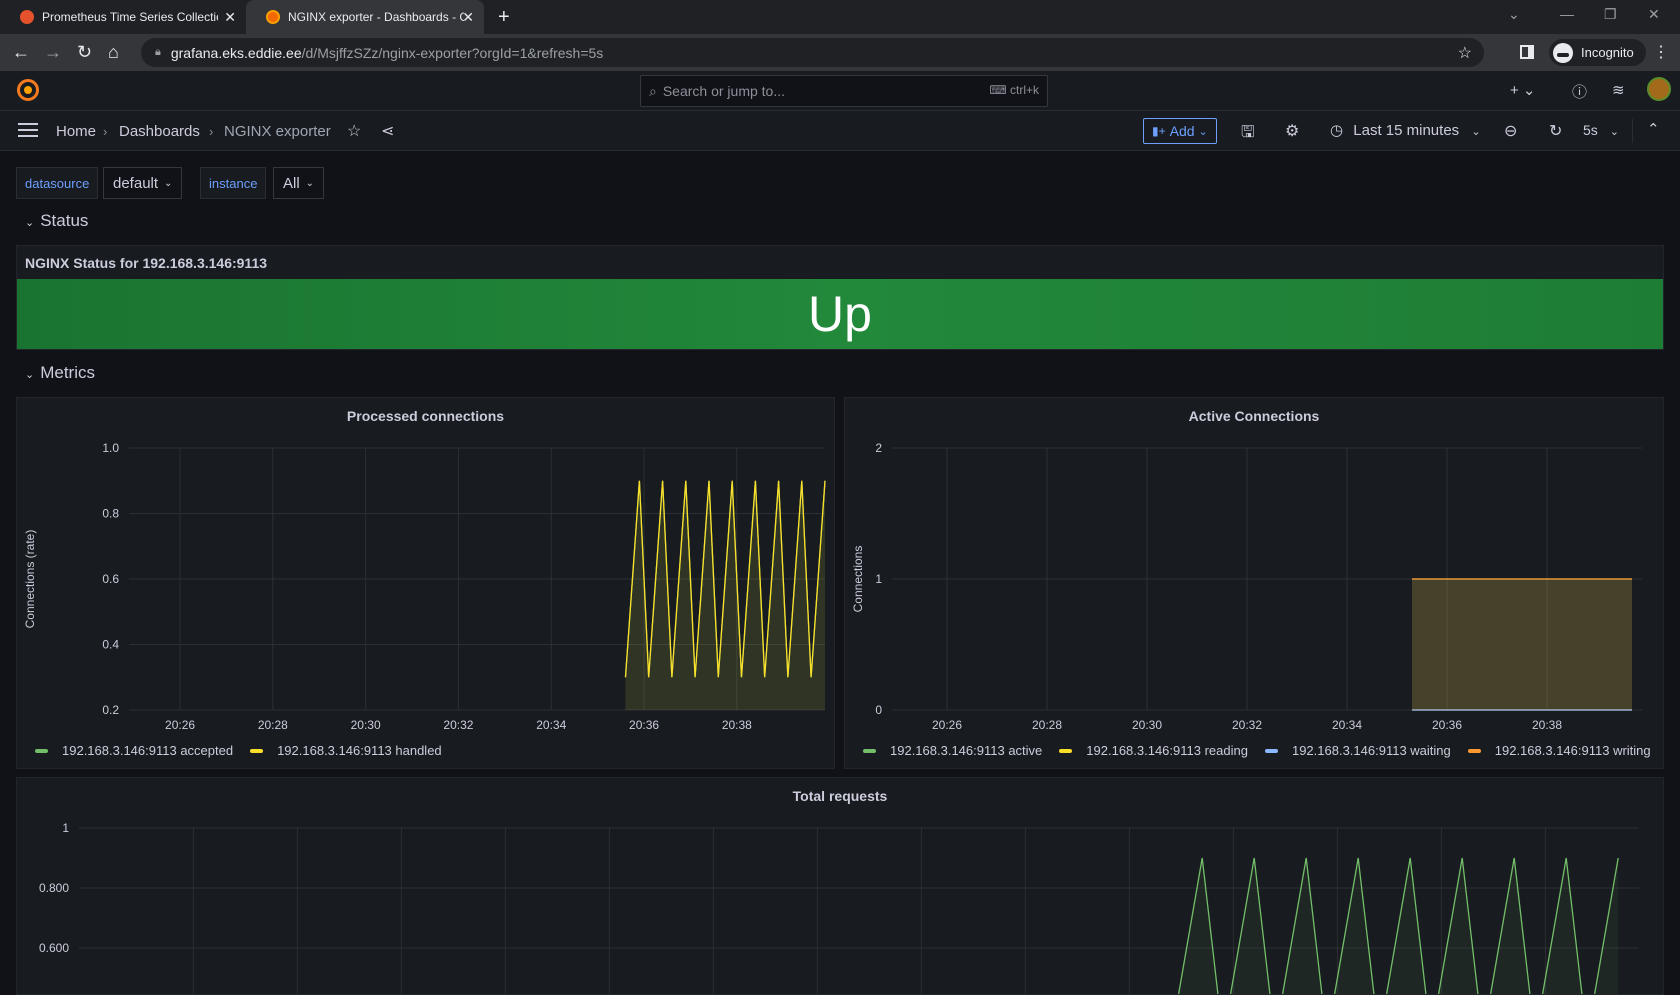 This screenshot has width=1680, height=995. I want to click on y-tick-label: 2, so click(878, 448).